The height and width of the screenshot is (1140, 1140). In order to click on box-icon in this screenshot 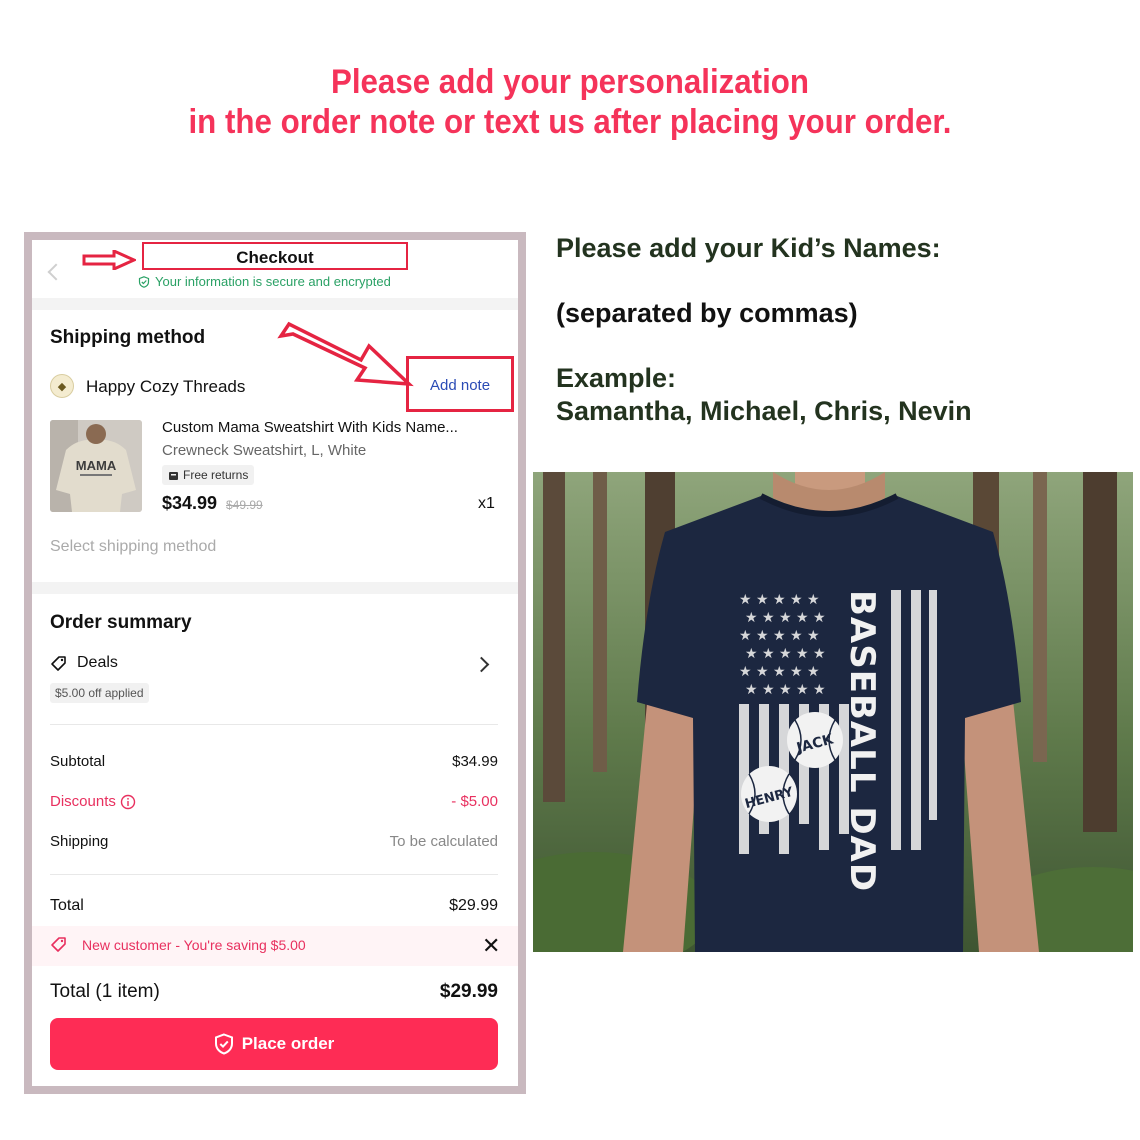, I will do `click(173, 475)`.